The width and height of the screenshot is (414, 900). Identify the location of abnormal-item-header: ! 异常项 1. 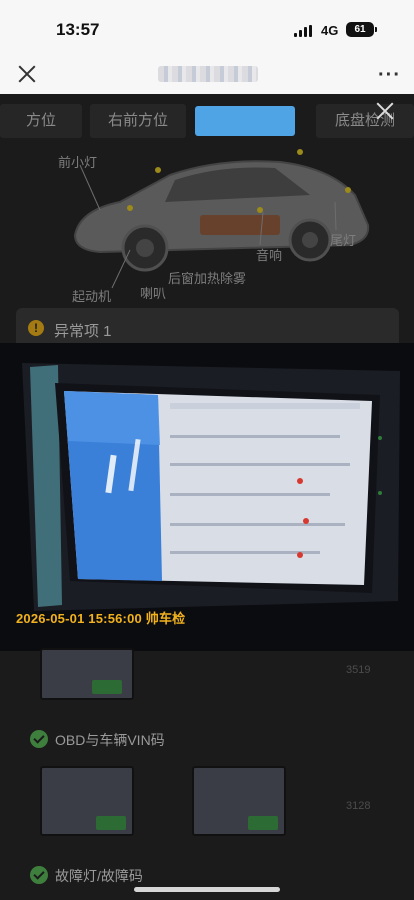
(207, 328).